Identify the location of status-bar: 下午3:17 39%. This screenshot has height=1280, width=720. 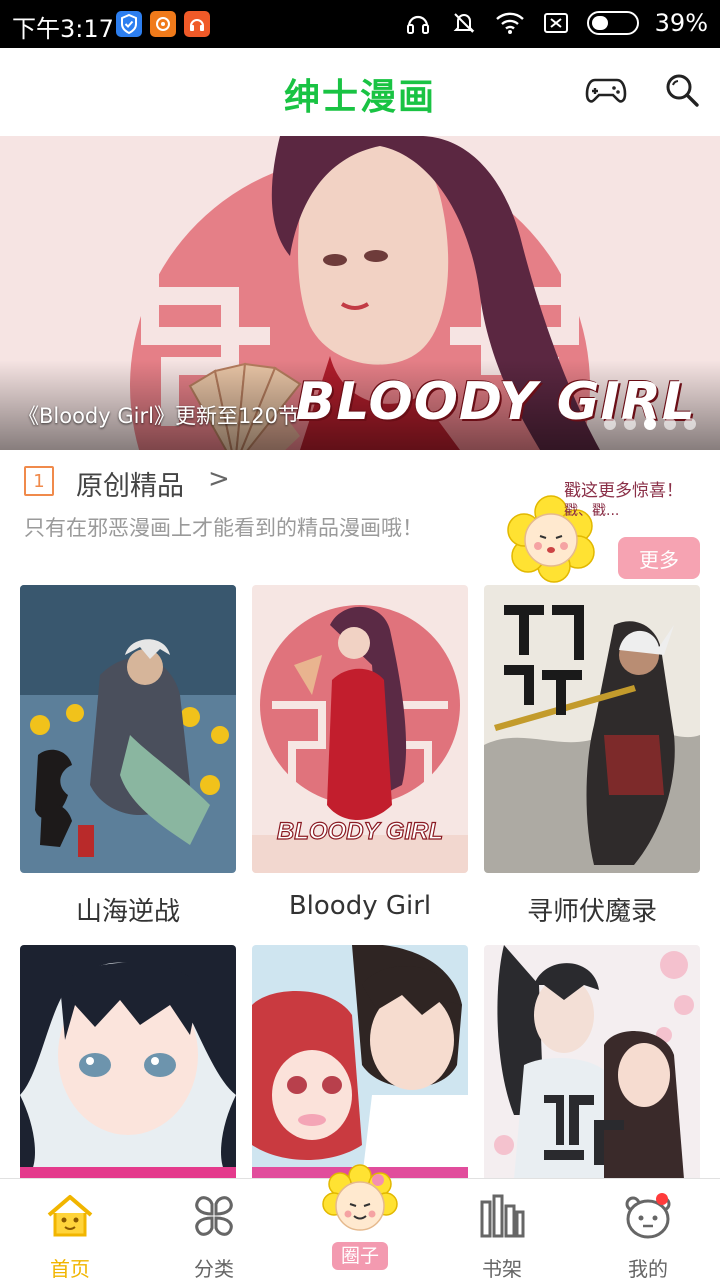
(360, 24).